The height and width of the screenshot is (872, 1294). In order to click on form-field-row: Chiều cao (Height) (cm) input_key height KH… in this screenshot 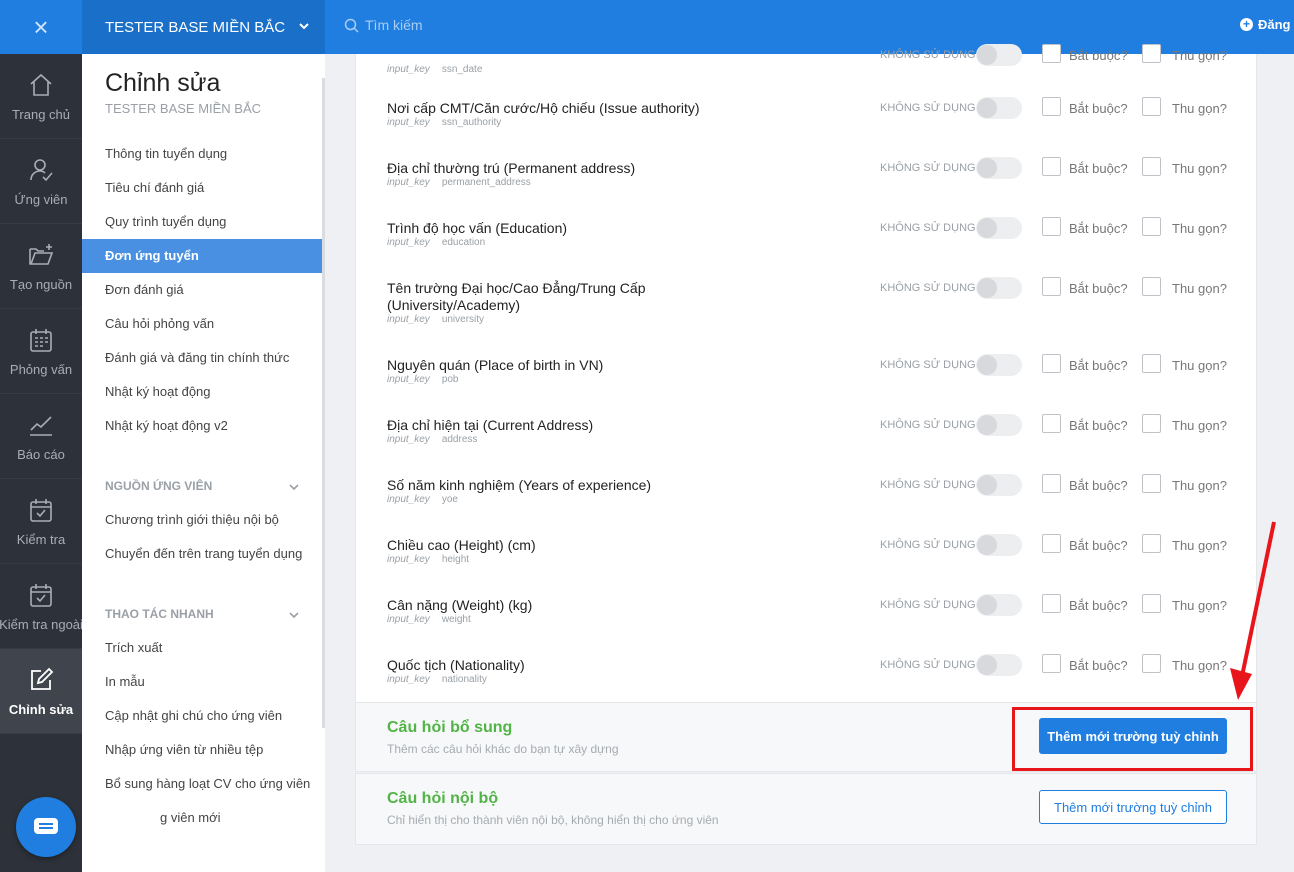, I will do `click(806, 565)`.